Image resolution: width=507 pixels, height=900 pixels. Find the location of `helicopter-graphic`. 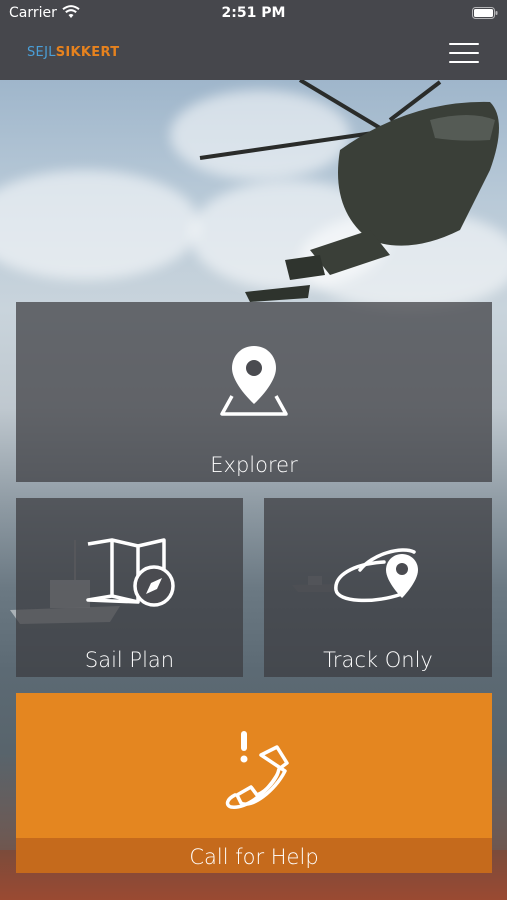

helicopter-graphic is located at coordinates (349, 191).